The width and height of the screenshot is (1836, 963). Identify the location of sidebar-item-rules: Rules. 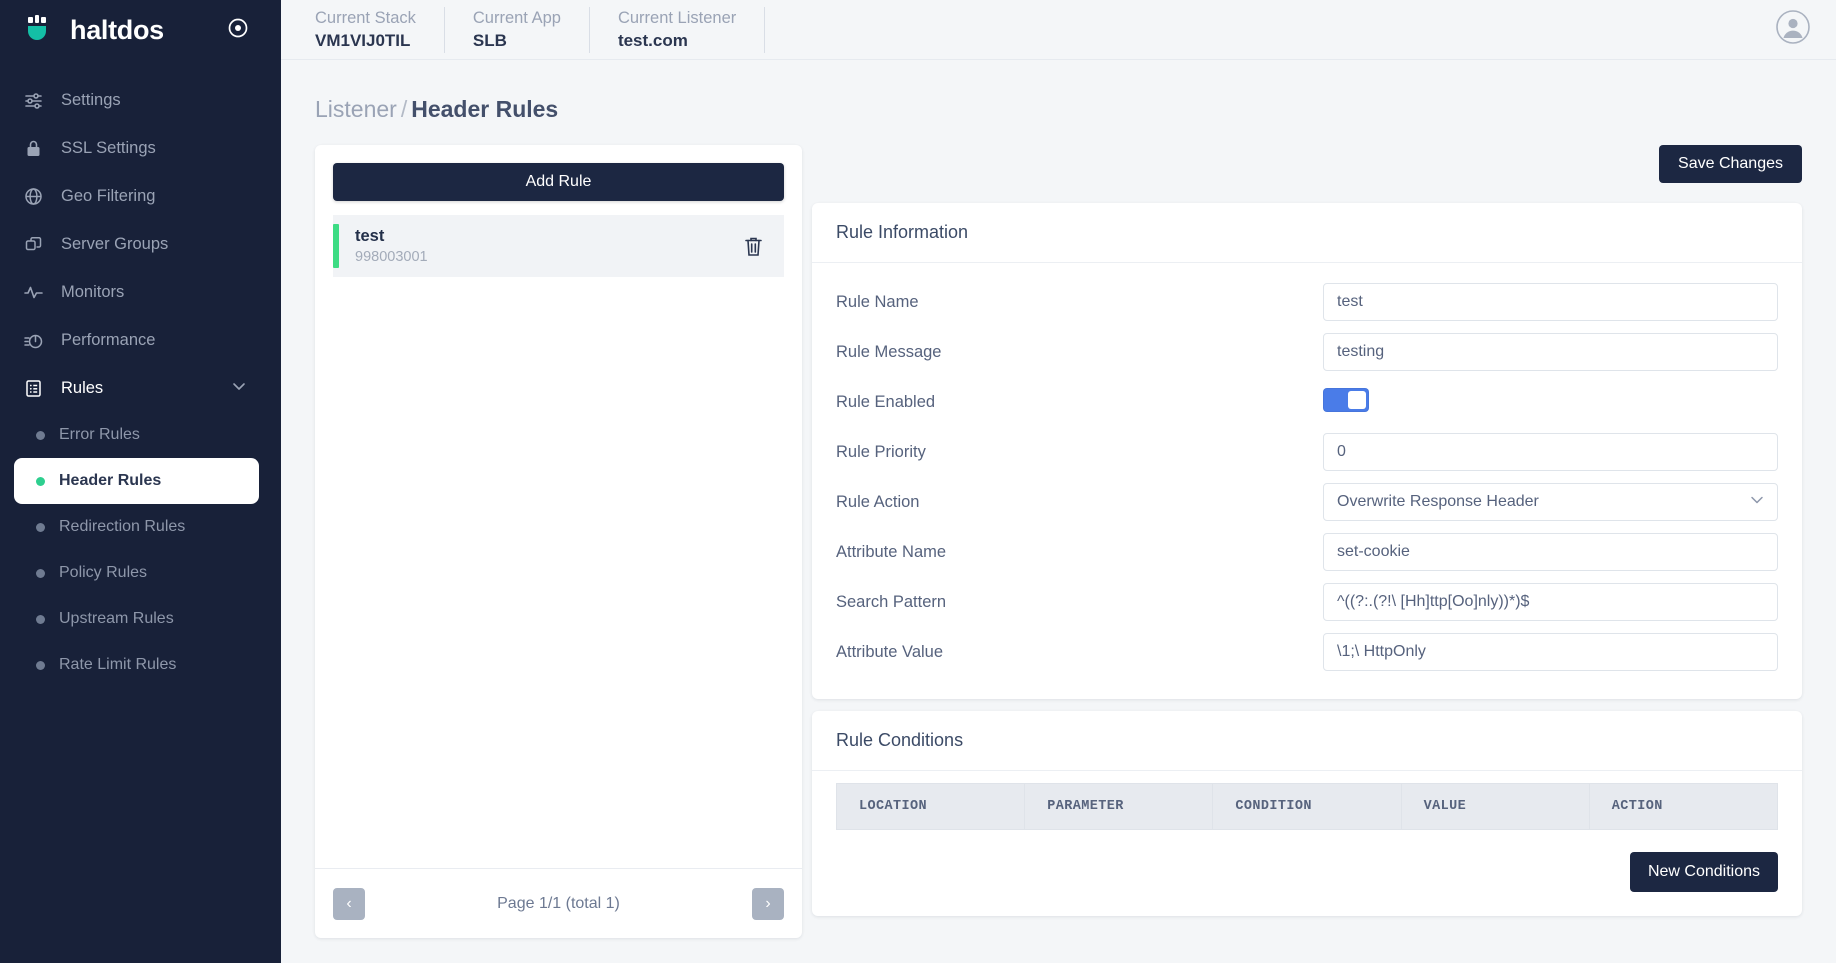
(140, 388).